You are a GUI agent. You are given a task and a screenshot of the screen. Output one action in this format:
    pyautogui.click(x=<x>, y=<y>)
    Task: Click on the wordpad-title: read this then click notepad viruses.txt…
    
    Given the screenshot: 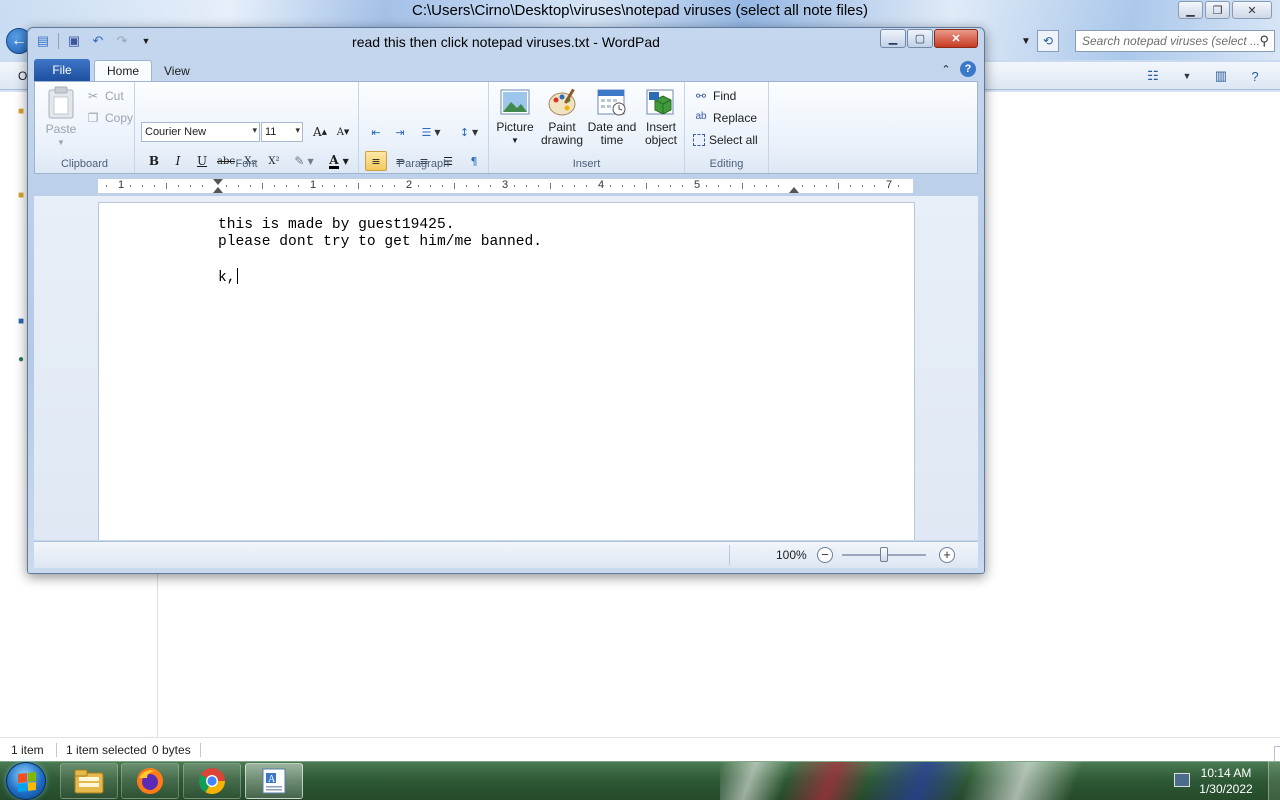 What is the action you would take?
    pyautogui.click(x=506, y=42)
    